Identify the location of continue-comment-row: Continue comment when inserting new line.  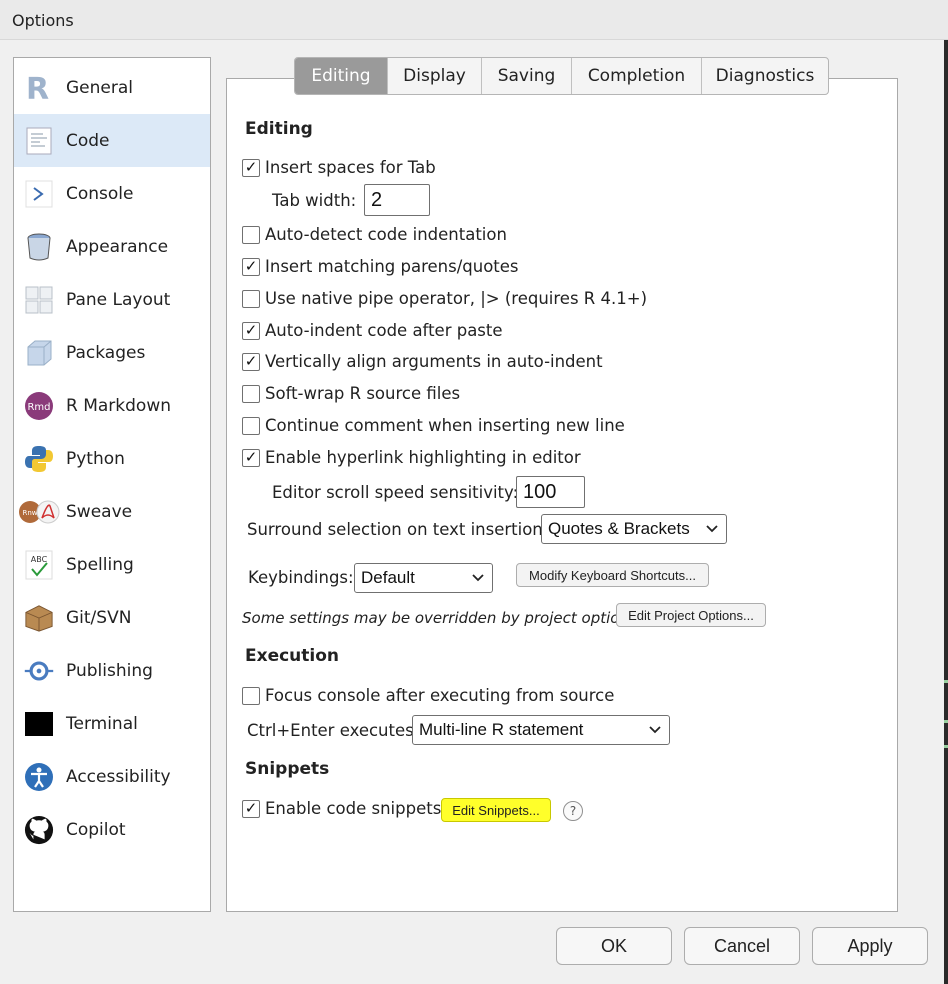
(433, 425).